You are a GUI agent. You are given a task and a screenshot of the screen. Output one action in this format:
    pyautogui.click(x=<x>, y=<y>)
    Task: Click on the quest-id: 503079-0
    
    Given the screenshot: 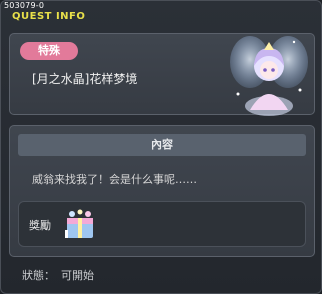 What is the action you would take?
    pyautogui.click(x=24, y=5)
    